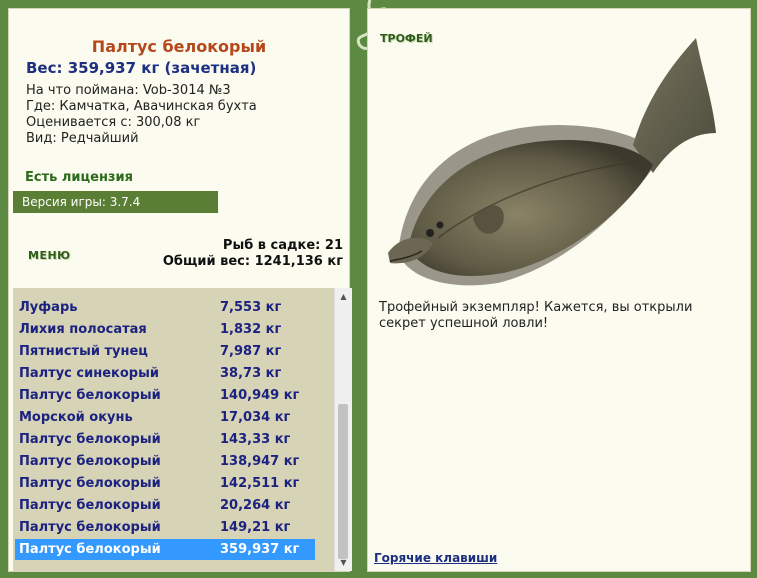 This screenshot has height=578, width=757. Describe the element at coordinates (113, 122) in the screenshot. I see `fish-price: Оценивается с: 300,08 кг` at that location.